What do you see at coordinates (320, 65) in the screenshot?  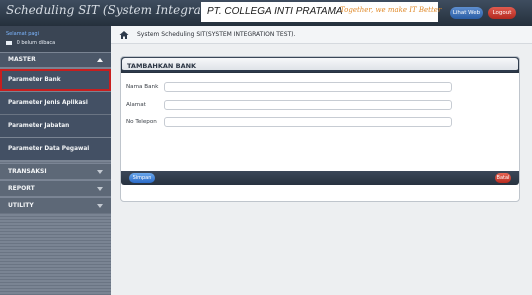 I see `panel-header: TAMBAHKAN BANK` at bounding box center [320, 65].